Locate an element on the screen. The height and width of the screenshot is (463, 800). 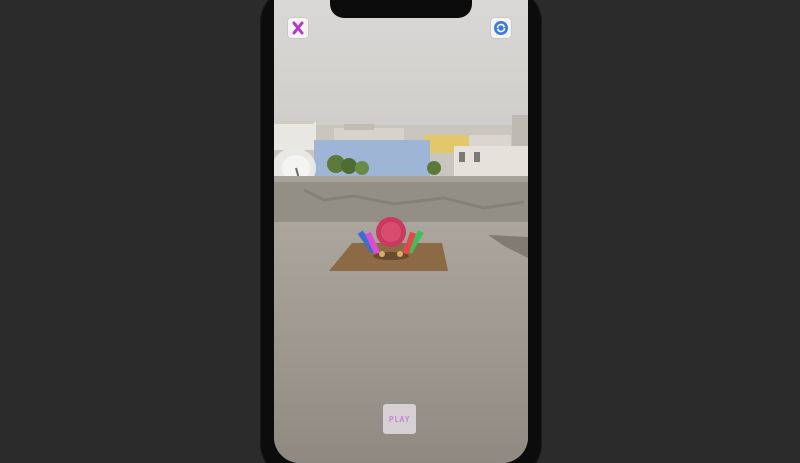
close-icon is located at coordinates (298, 28).